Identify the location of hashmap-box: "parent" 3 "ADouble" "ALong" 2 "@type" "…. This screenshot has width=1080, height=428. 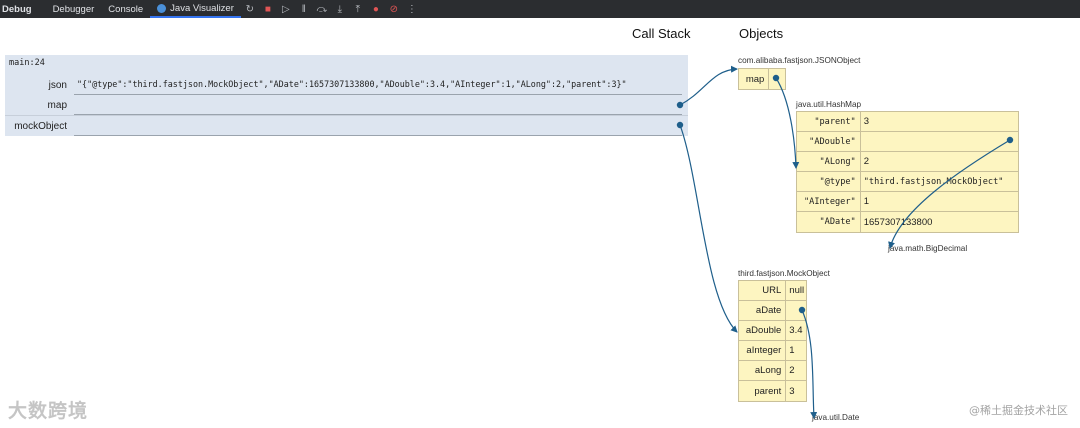
(907, 172).